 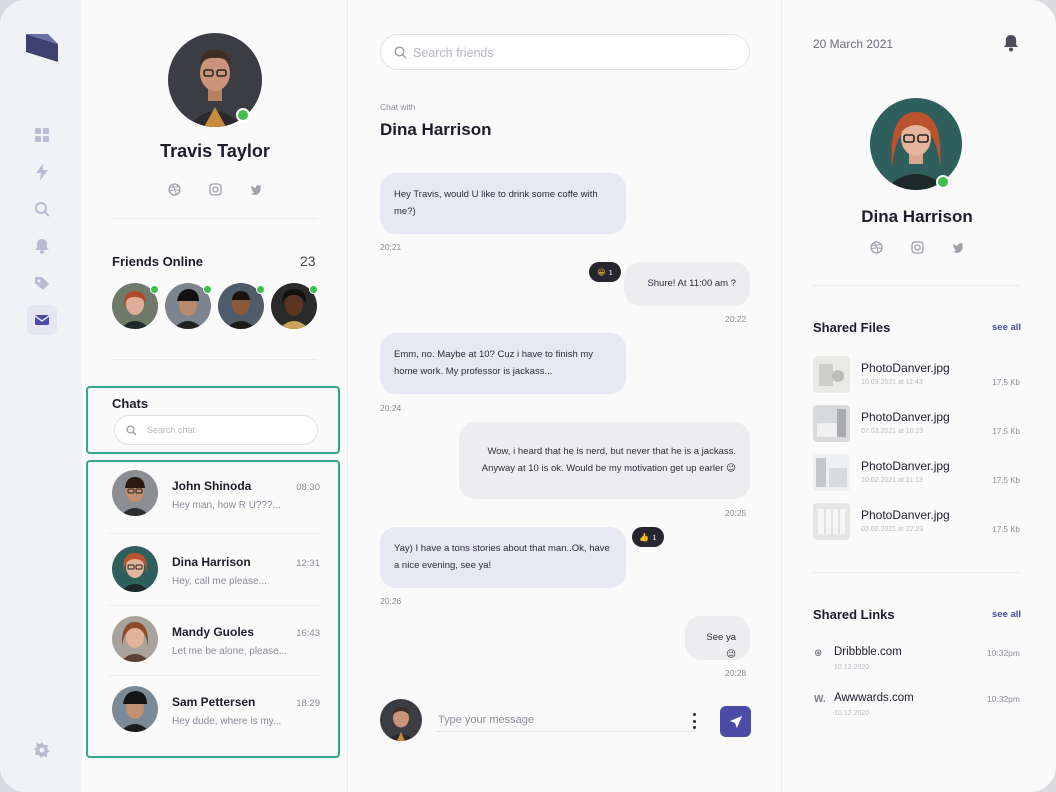 I want to click on current-date: 20 March 2021, so click(x=853, y=44).